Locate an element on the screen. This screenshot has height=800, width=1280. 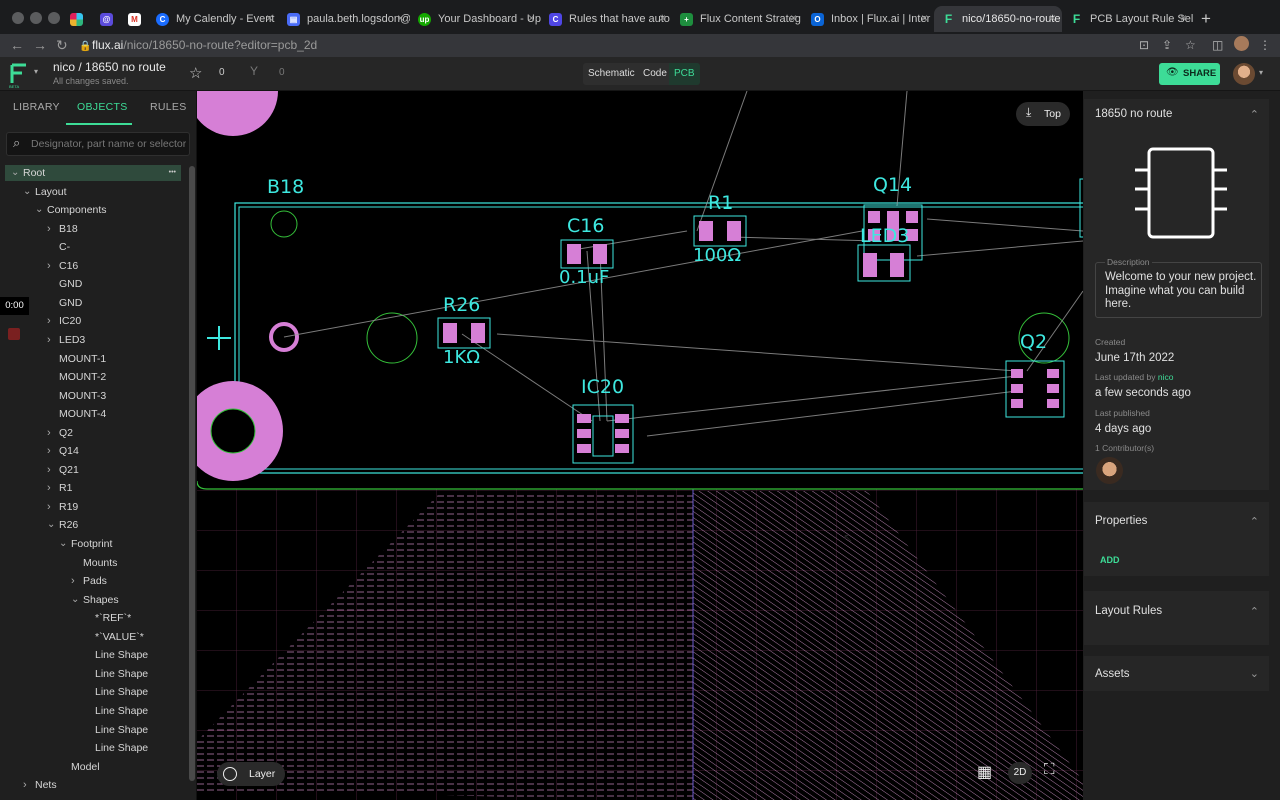
tree-item: Mounts is located at coordinates (94, 563).